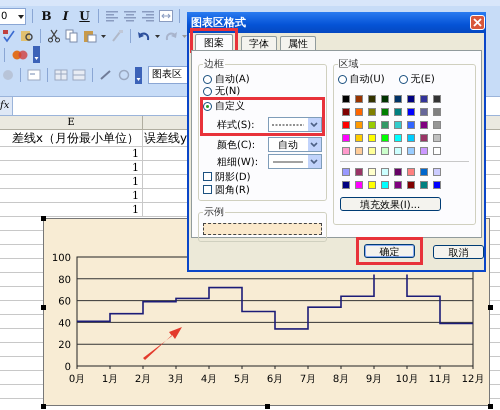 Image resolution: width=500 pixels, height=410 pixels. Describe the element at coordinates (262, 91) in the screenshot. I see `radio-option: 无(N)` at that location.